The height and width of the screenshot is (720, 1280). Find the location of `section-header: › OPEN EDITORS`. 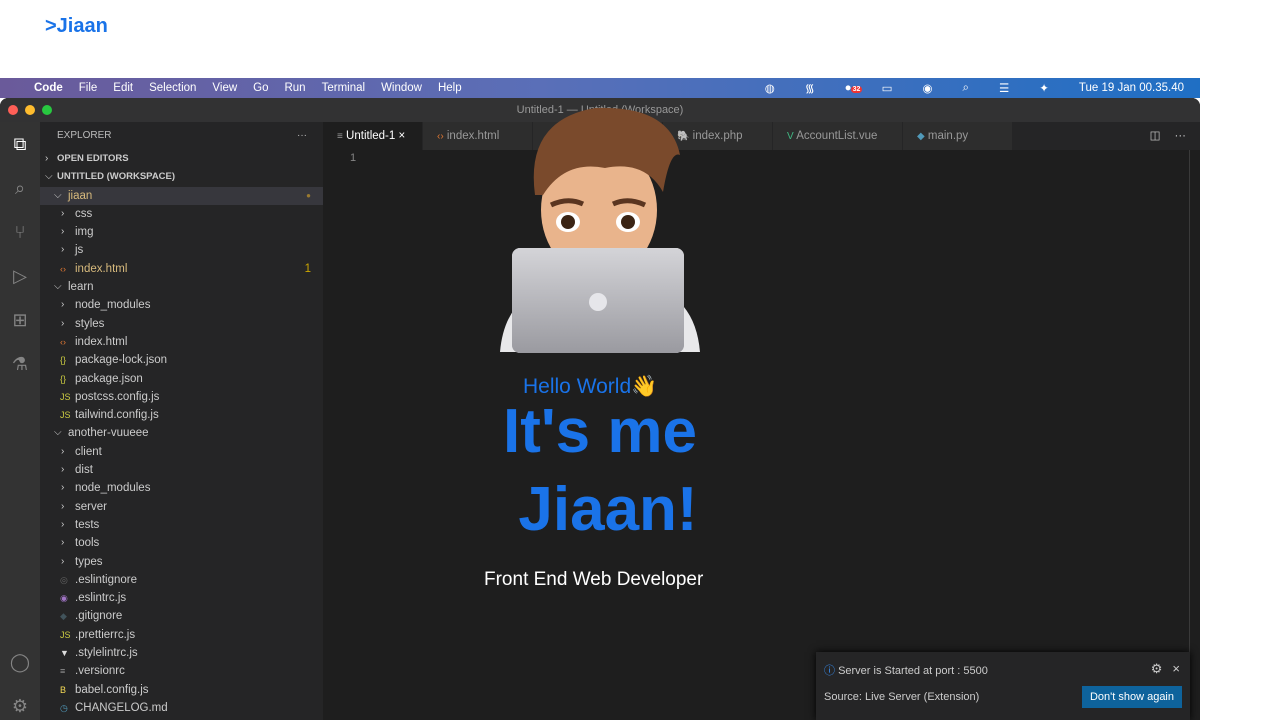

section-header: › OPEN EDITORS is located at coordinates (181, 159).